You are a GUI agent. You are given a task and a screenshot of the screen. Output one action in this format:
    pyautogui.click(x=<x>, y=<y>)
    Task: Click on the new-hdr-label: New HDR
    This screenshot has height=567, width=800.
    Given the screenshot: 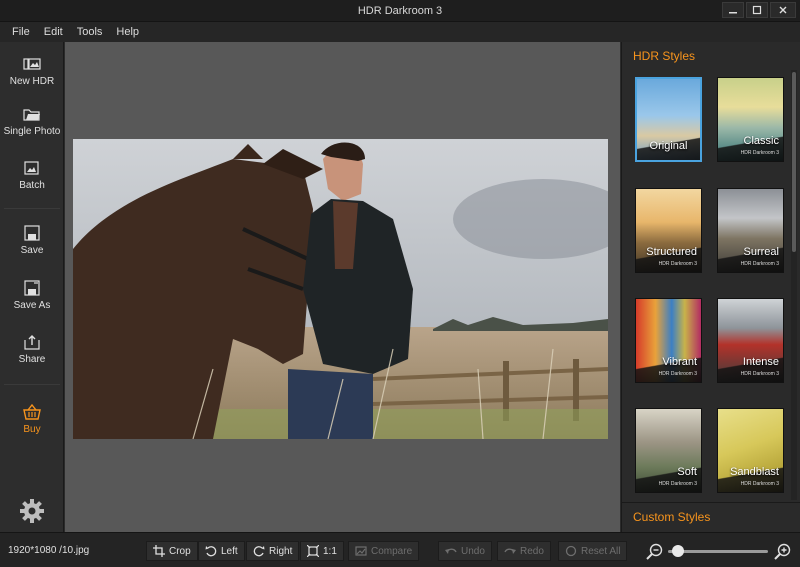 What is the action you would take?
    pyautogui.click(x=32, y=81)
    